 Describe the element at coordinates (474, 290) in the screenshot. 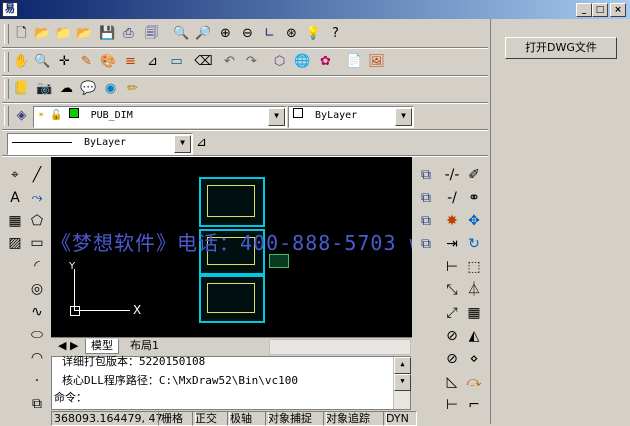

I see `mirror-icon: ⏃` at that location.